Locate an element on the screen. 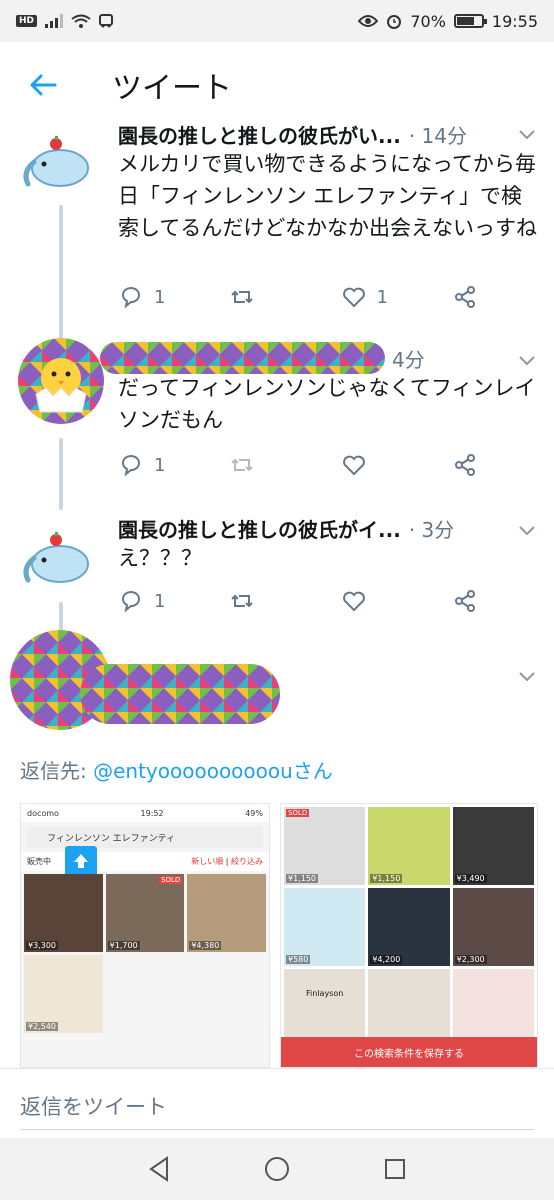 The height and width of the screenshot is (1200, 554). mini-price: ¥2,540 is located at coordinates (42, 1026).